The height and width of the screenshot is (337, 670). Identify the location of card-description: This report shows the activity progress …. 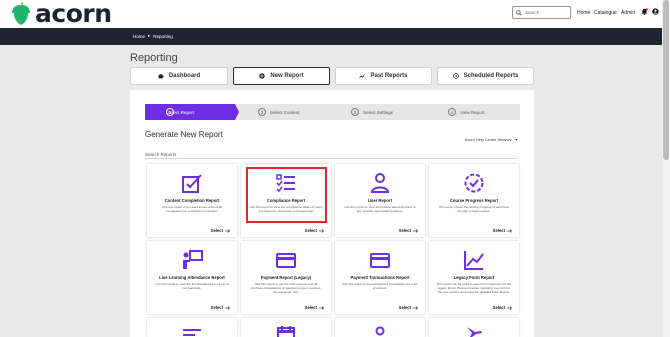
(474, 209).